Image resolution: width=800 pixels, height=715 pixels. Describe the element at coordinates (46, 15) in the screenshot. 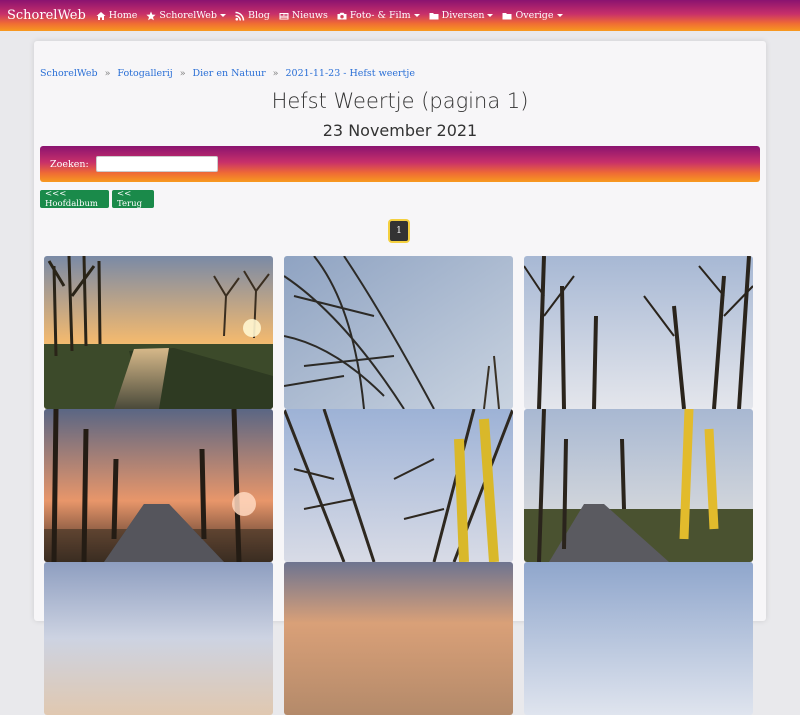

I see `brand-link: SchorelWeb` at that location.